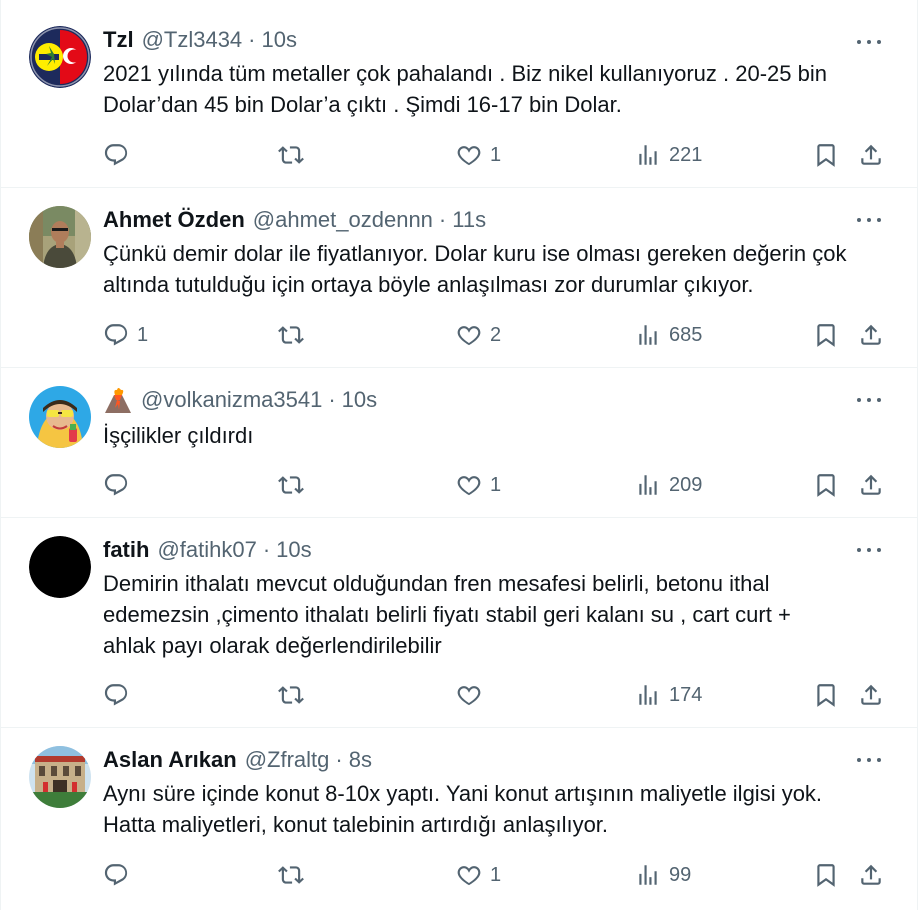 The width and height of the screenshot is (918, 910). Describe the element at coordinates (287, 760) in the screenshot. I see `handle: @Zfraltg` at that location.